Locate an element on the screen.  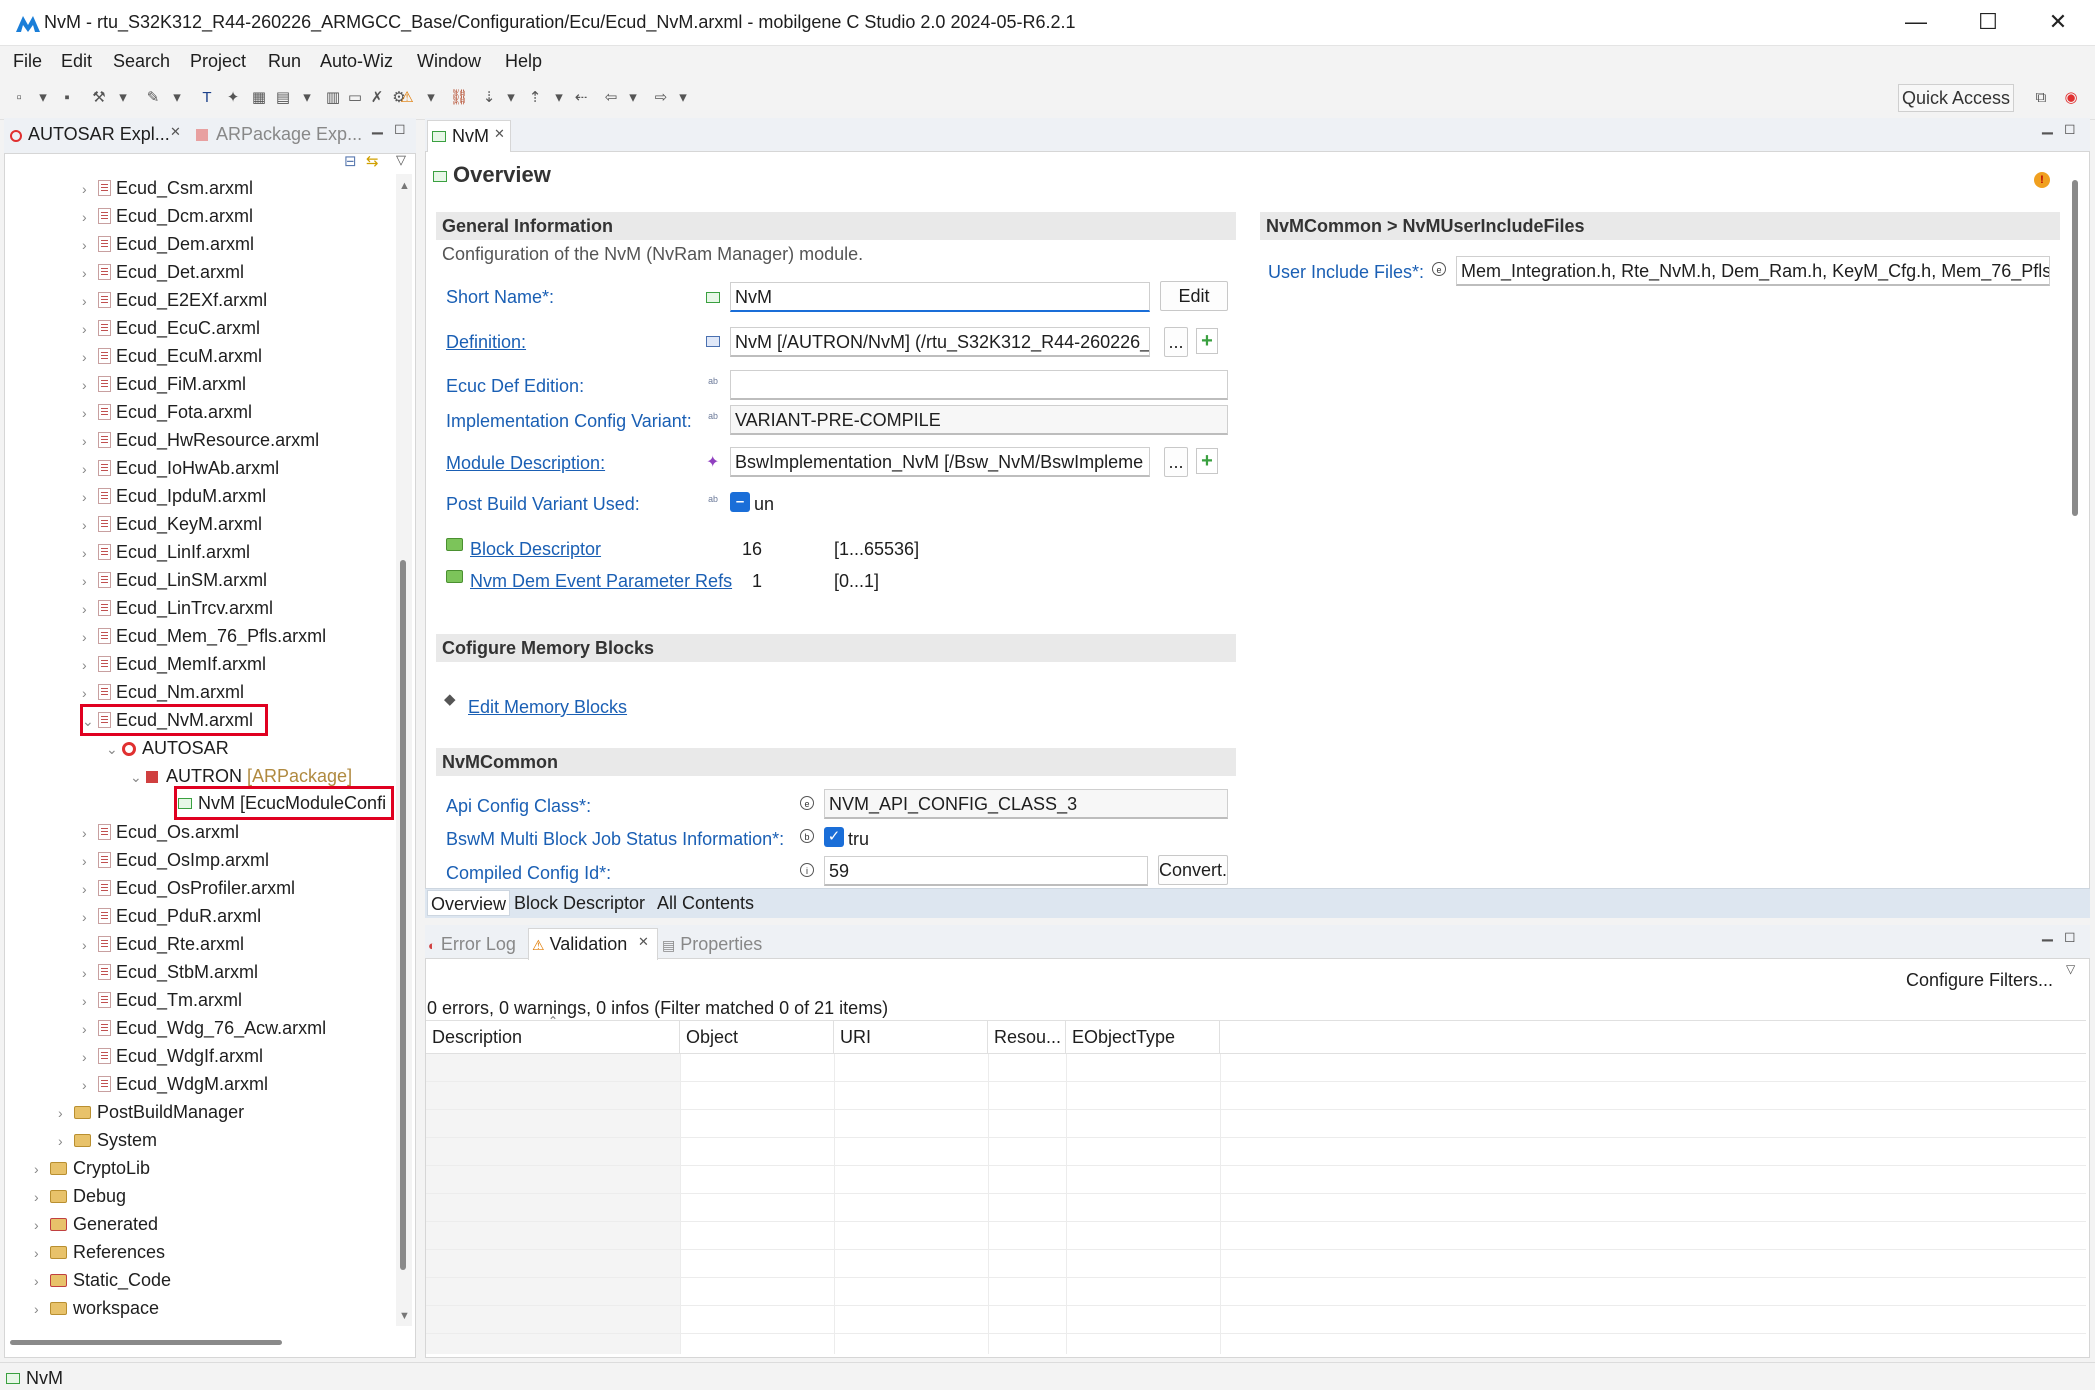
tree-item: › Ecud_OsProfiler.arxml is located at coordinates (188, 888).